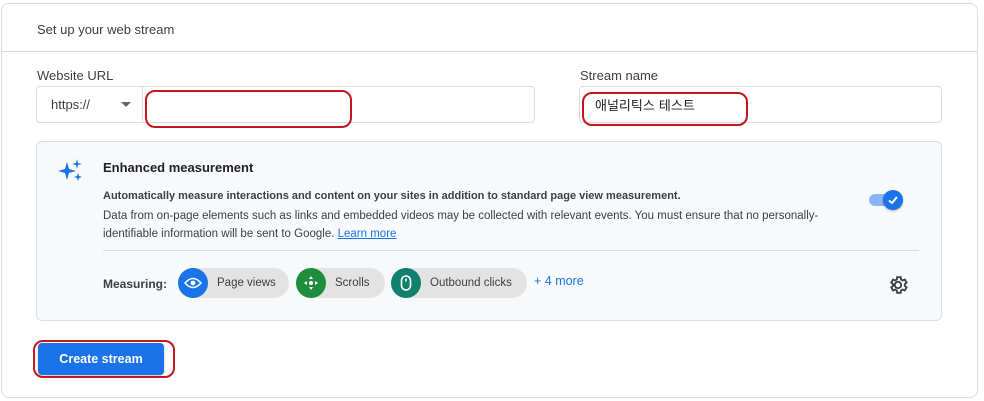 This screenshot has height=401, width=984. What do you see at coordinates (339, 104) in the screenshot?
I see `website-url-input` at bounding box center [339, 104].